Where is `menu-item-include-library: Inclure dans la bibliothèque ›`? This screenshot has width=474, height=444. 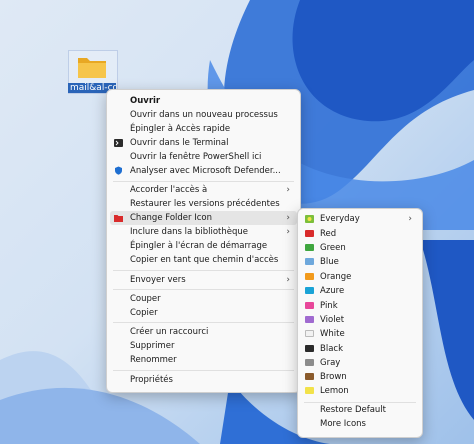 menu-item-include-library: Inclure dans la bibliothèque › is located at coordinates (203, 232).